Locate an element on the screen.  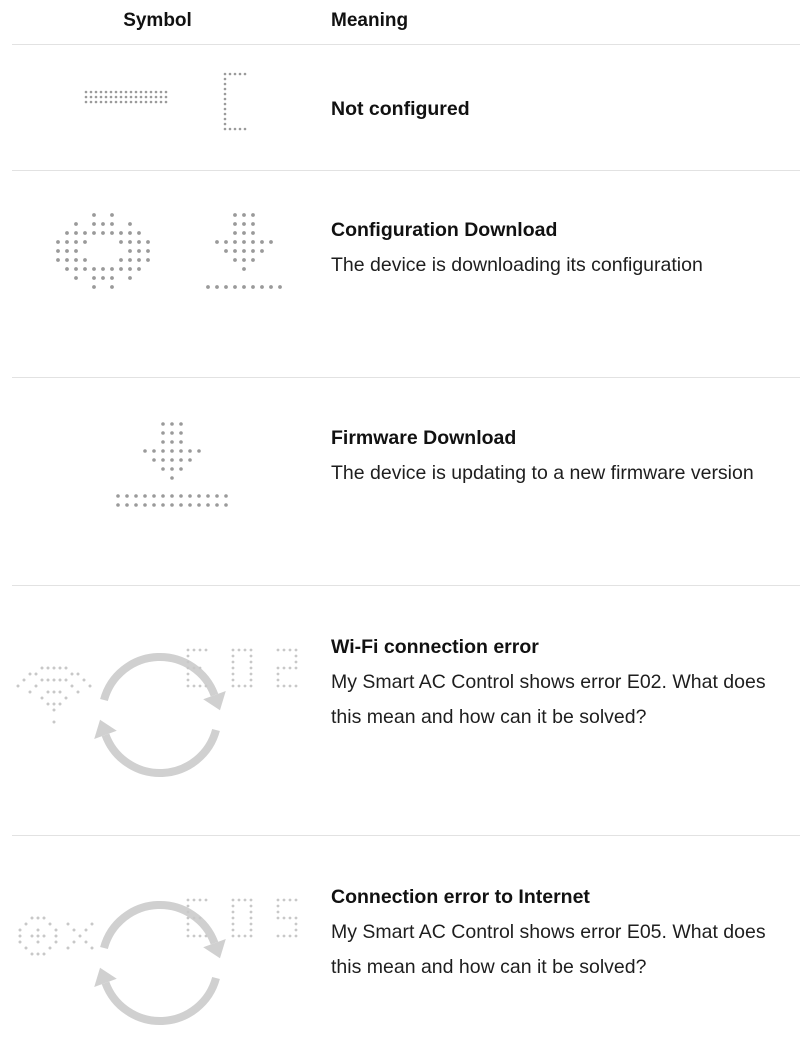
wifi-dot-icon is located at coordinates (54, 695).